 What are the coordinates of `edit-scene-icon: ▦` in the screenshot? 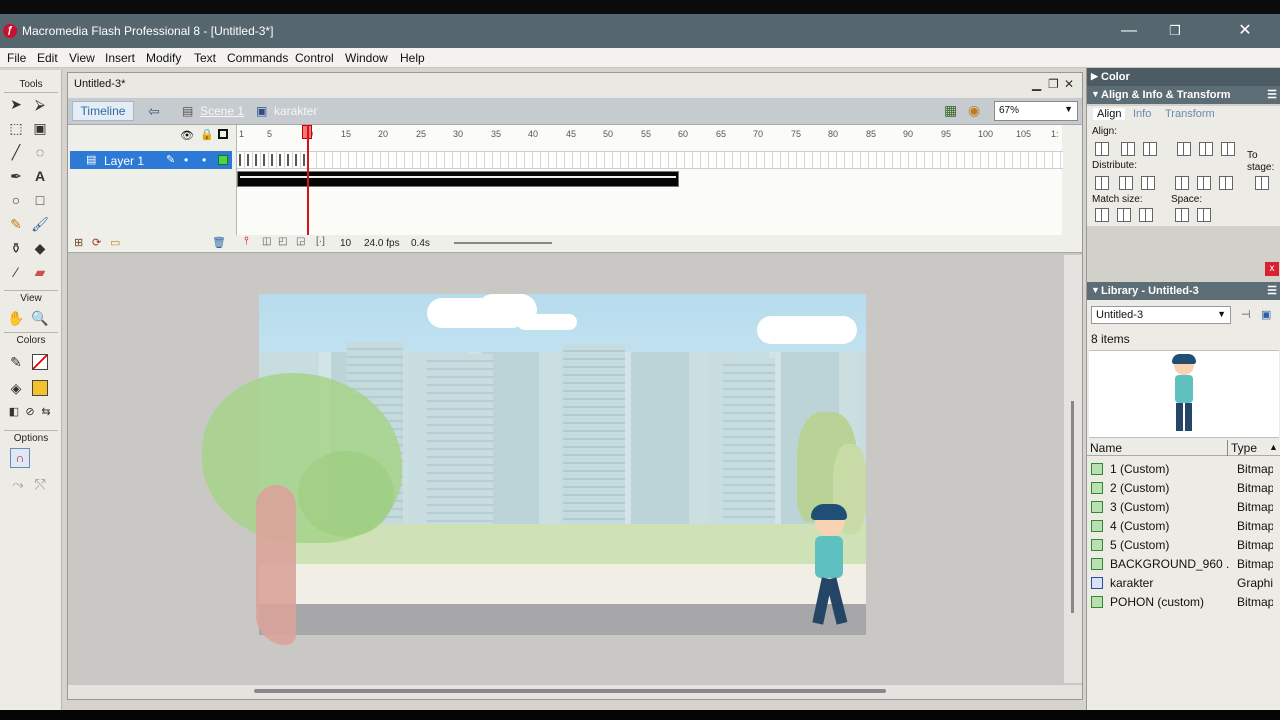 It's located at (950, 110).